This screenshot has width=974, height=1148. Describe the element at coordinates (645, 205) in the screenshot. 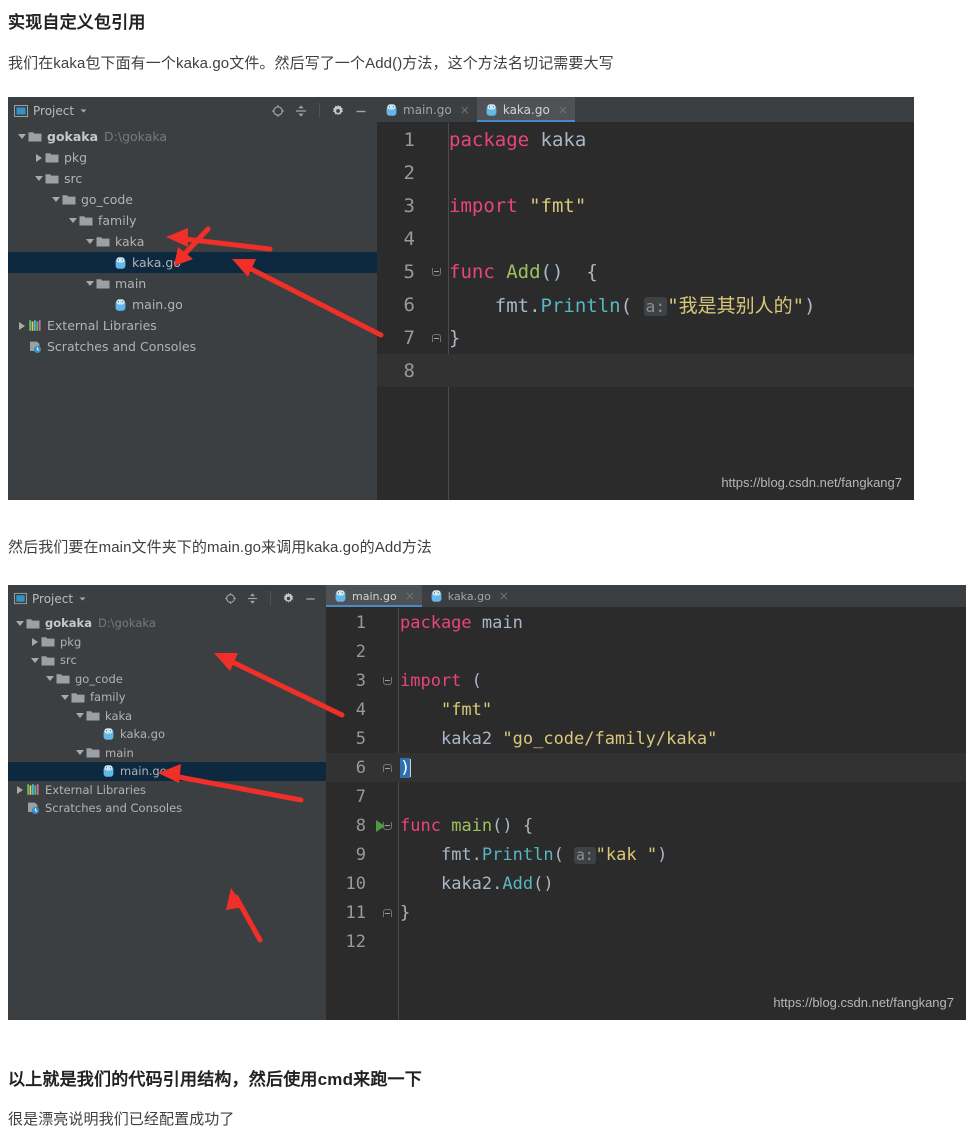

I see `code-line: 3 import "fmt"` at that location.